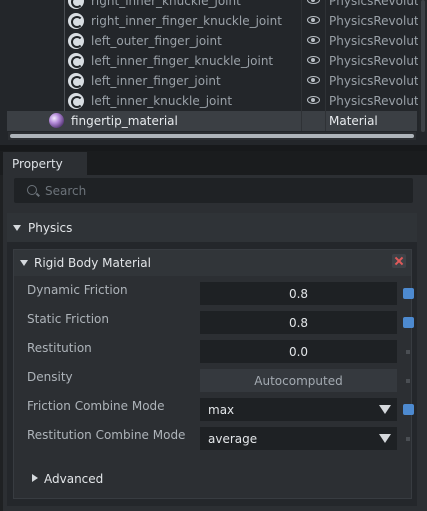 The image size is (427, 511). Describe the element at coordinates (298, 351) in the screenshot. I see `restitution-field: 0.0` at that location.